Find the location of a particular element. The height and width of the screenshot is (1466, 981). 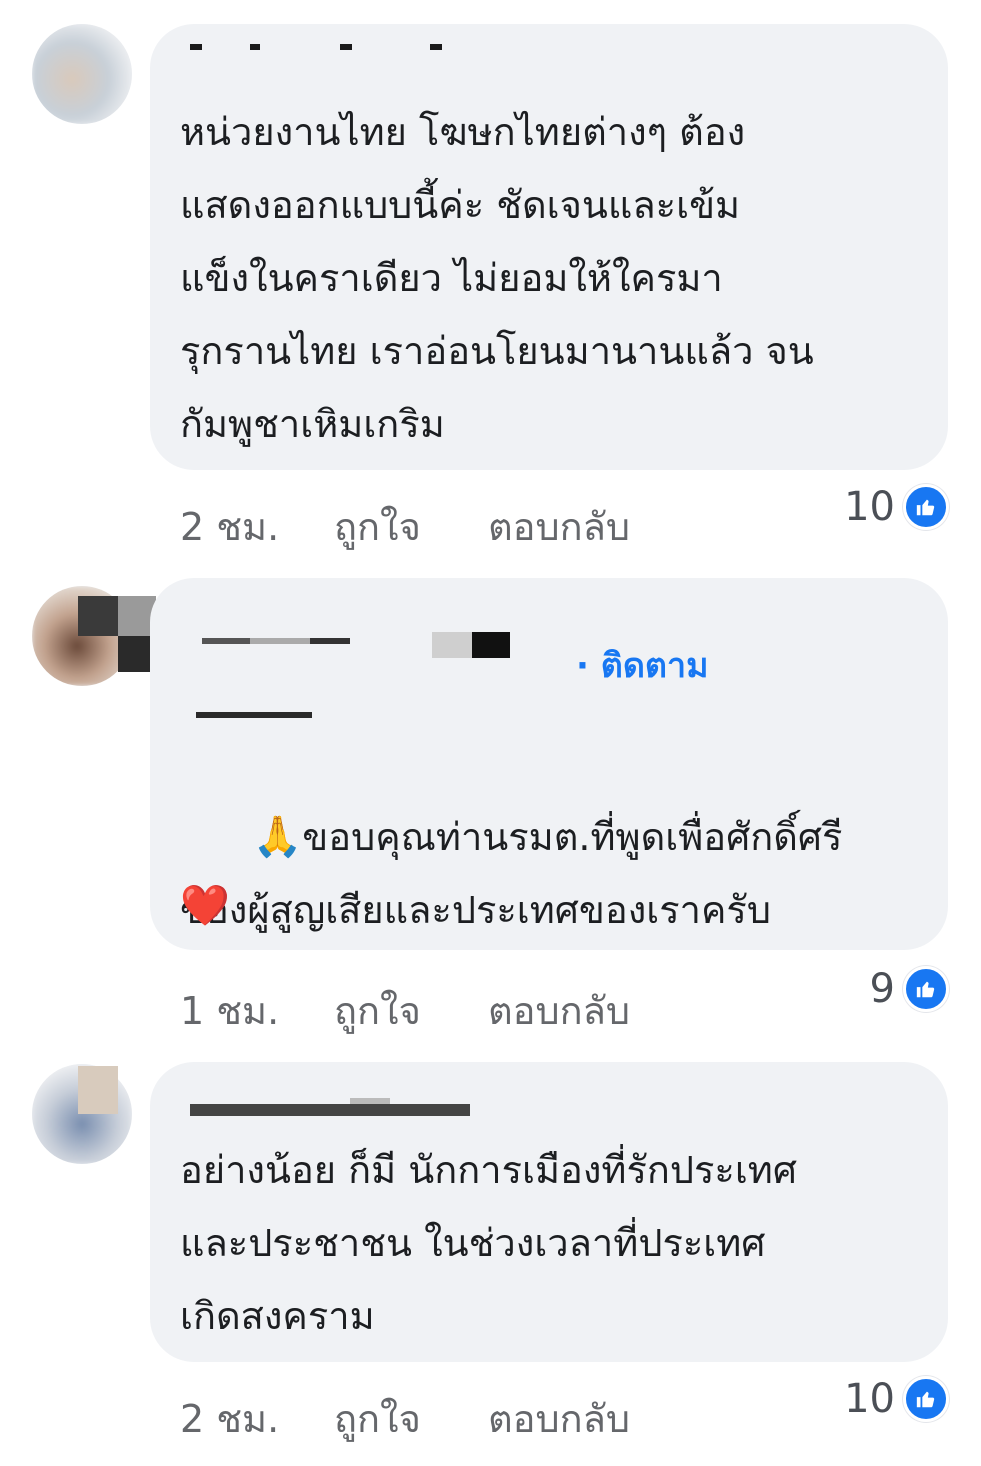

folded-hands-emoji: 🙏 is located at coordinates (277, 837).